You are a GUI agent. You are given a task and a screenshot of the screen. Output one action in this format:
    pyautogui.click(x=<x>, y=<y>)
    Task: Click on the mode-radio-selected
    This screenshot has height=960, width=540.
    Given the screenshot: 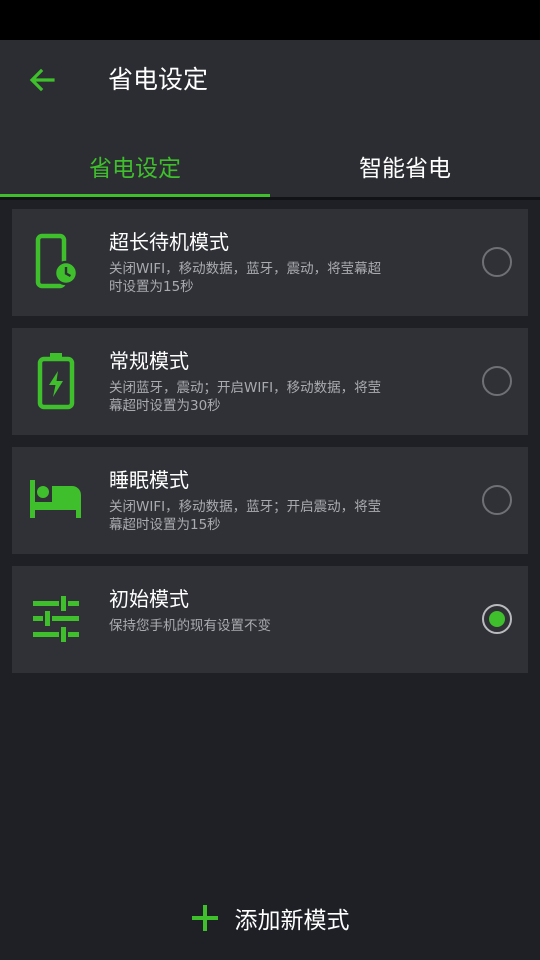 What is the action you would take?
    pyautogui.click(x=497, y=619)
    